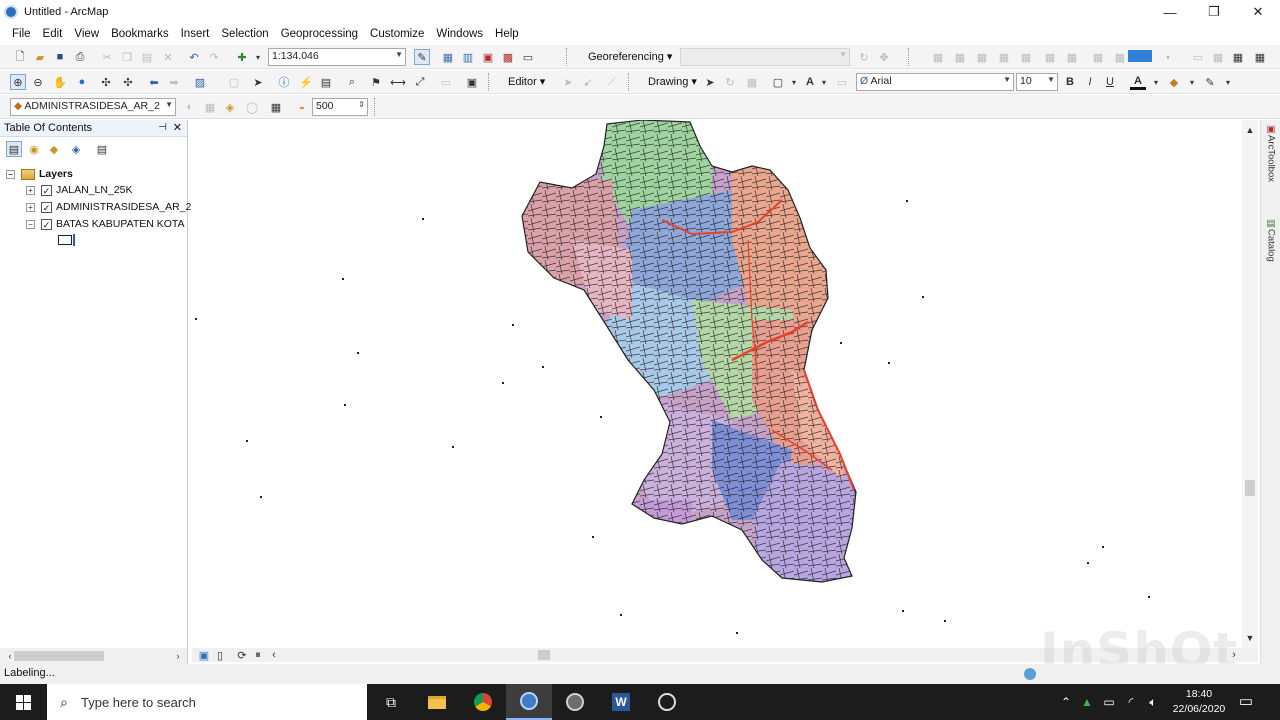 The width and height of the screenshot is (1280, 720). Describe the element at coordinates (528, 57) in the screenshot. I see `python-window-icon: ▭` at that location.